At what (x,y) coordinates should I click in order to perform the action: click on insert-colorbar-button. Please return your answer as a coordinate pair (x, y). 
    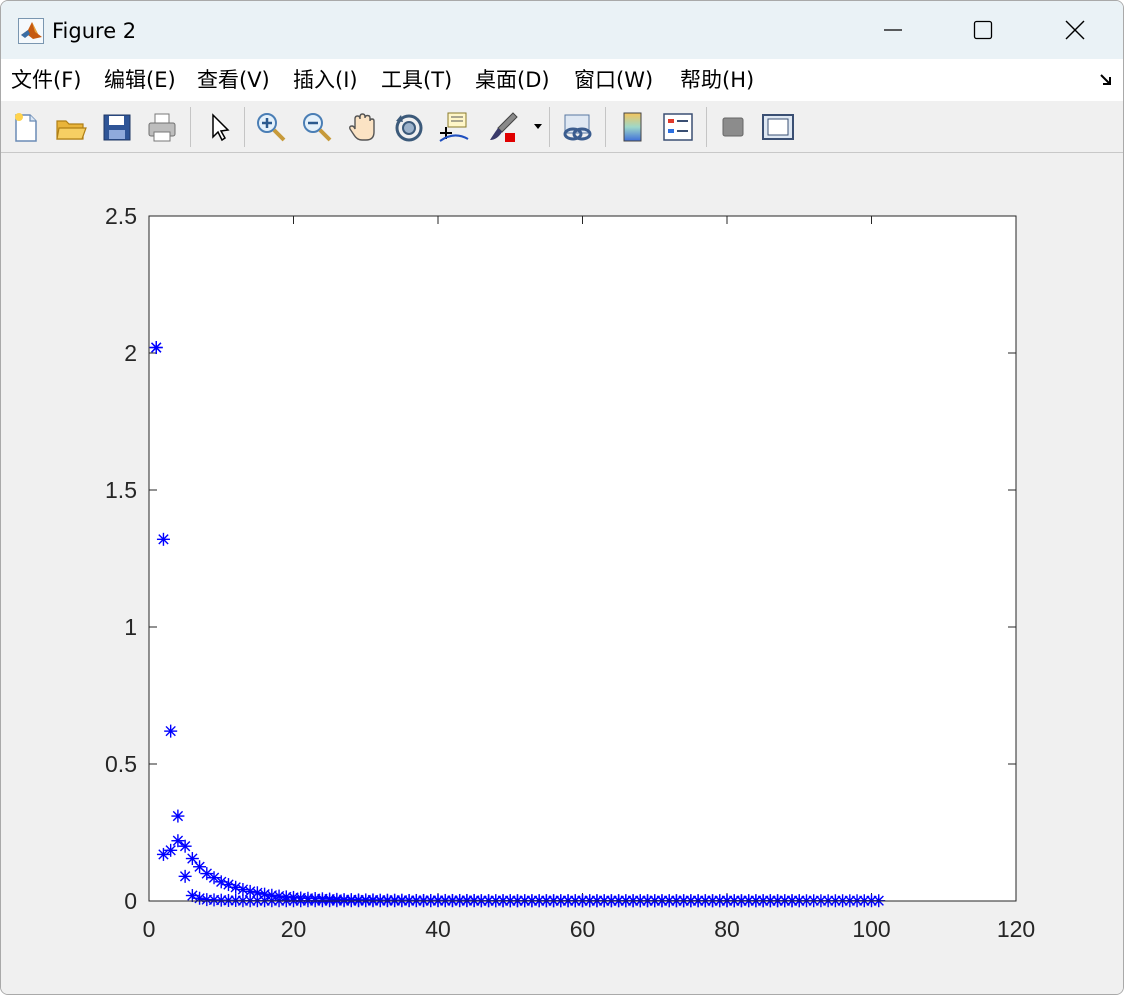
    Looking at the image, I should click on (633, 127).